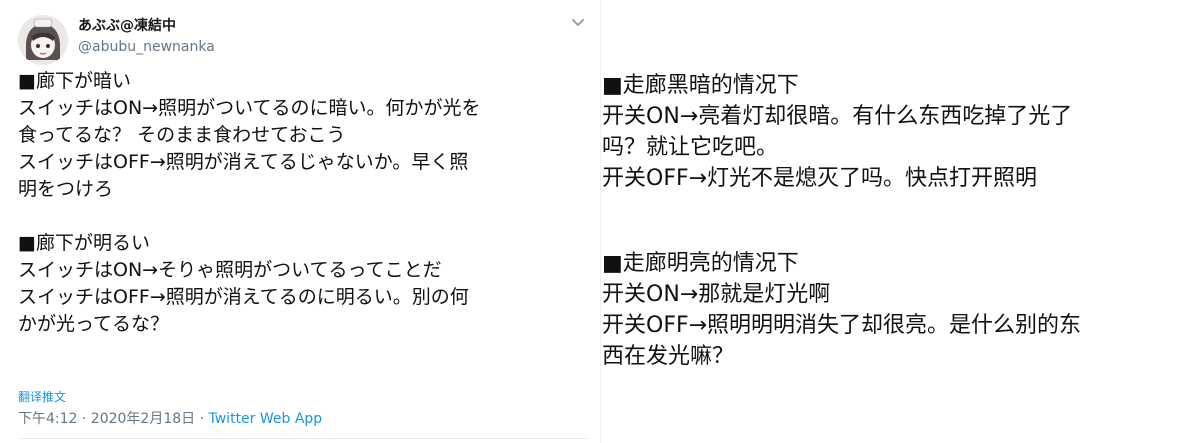  What do you see at coordinates (94, 324) in the screenshot?
I see `tweet-line: かが光ってるな？` at bounding box center [94, 324].